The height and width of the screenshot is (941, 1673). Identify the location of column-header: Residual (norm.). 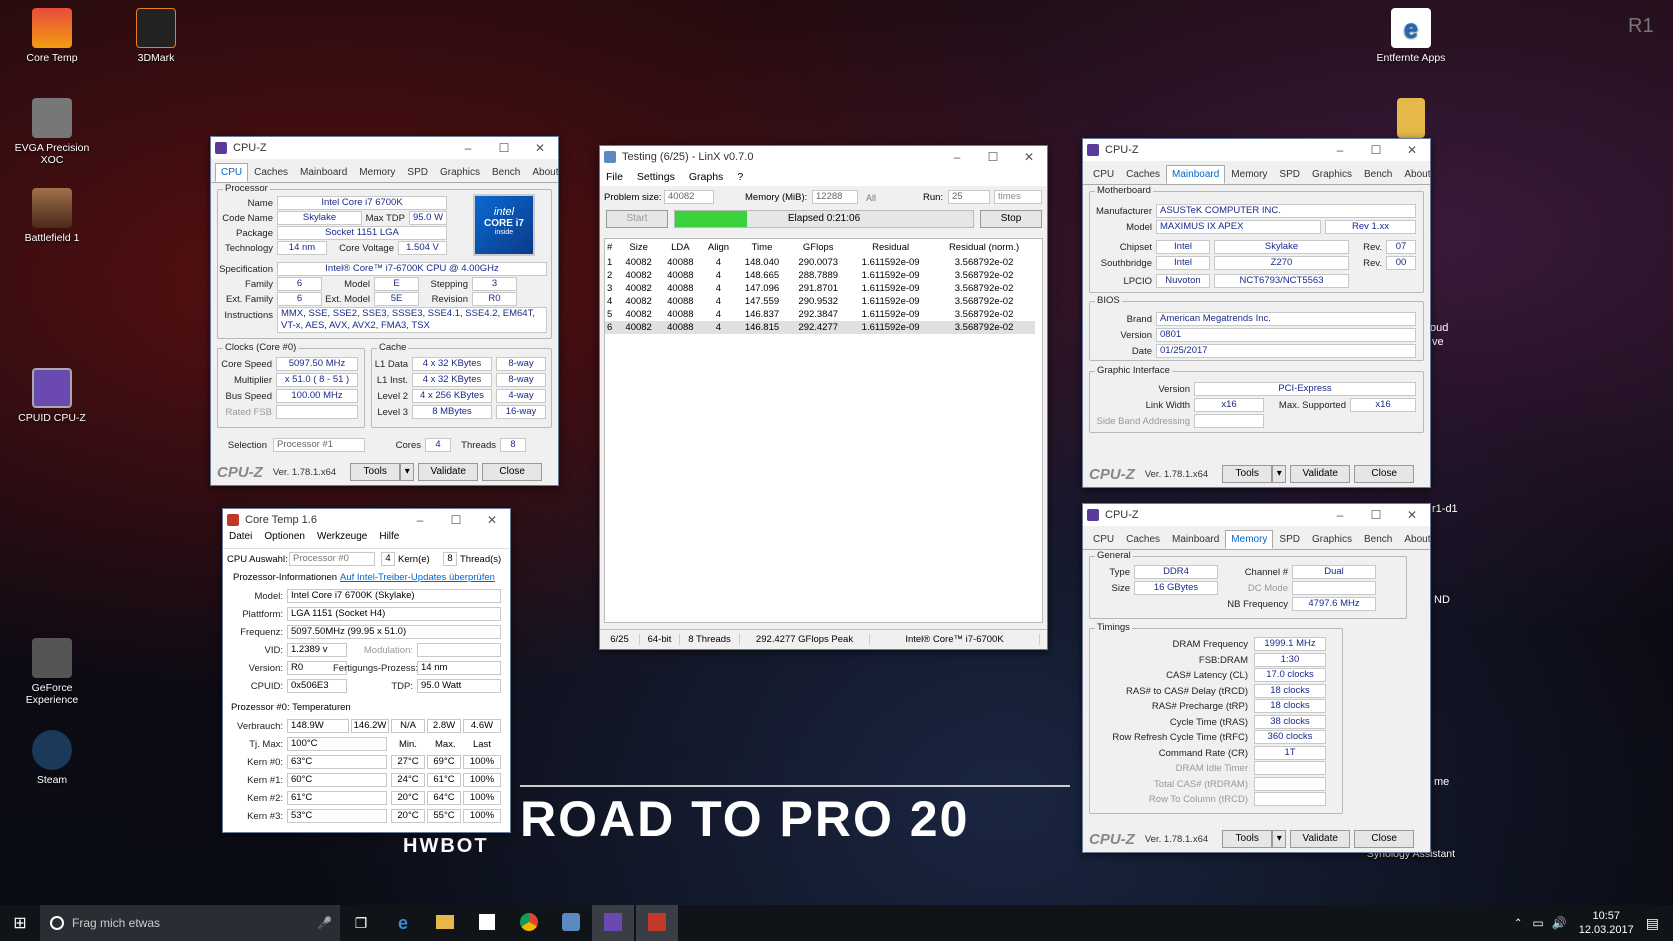
(984, 247).